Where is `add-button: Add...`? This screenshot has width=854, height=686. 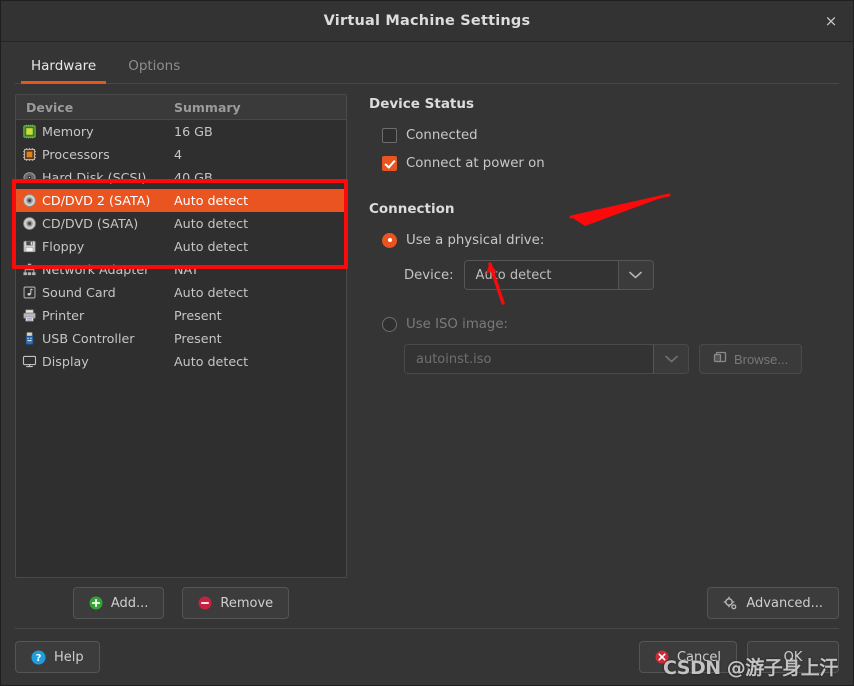 add-button: Add... is located at coordinates (118, 603).